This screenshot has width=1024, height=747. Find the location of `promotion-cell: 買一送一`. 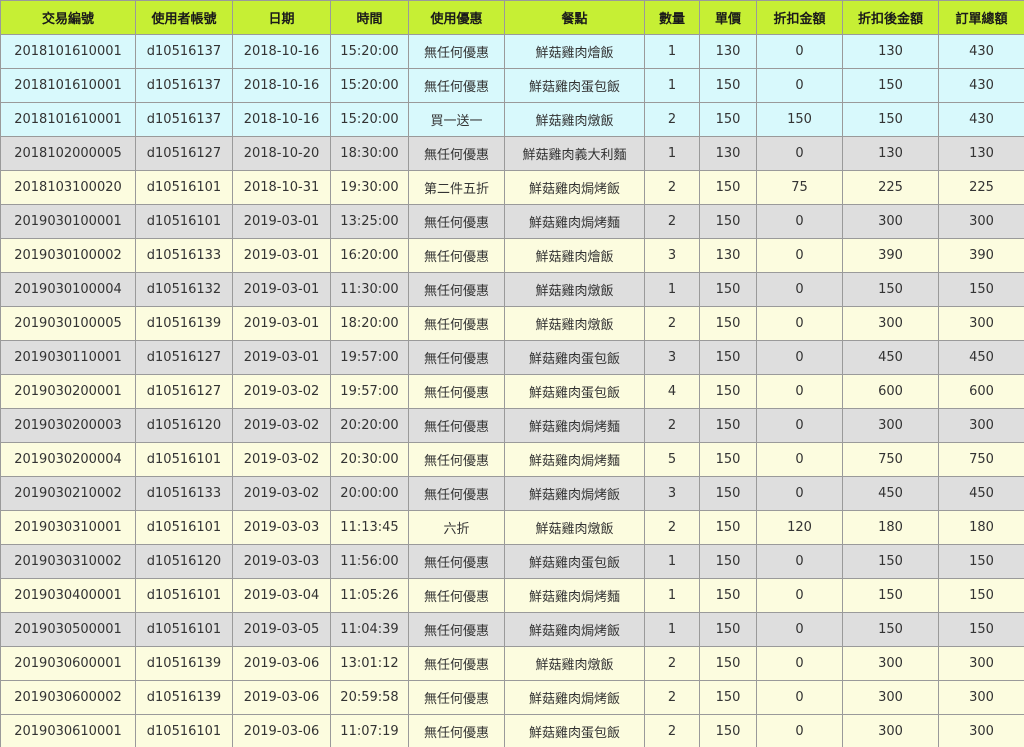

promotion-cell: 買一送一 is located at coordinates (456, 119).